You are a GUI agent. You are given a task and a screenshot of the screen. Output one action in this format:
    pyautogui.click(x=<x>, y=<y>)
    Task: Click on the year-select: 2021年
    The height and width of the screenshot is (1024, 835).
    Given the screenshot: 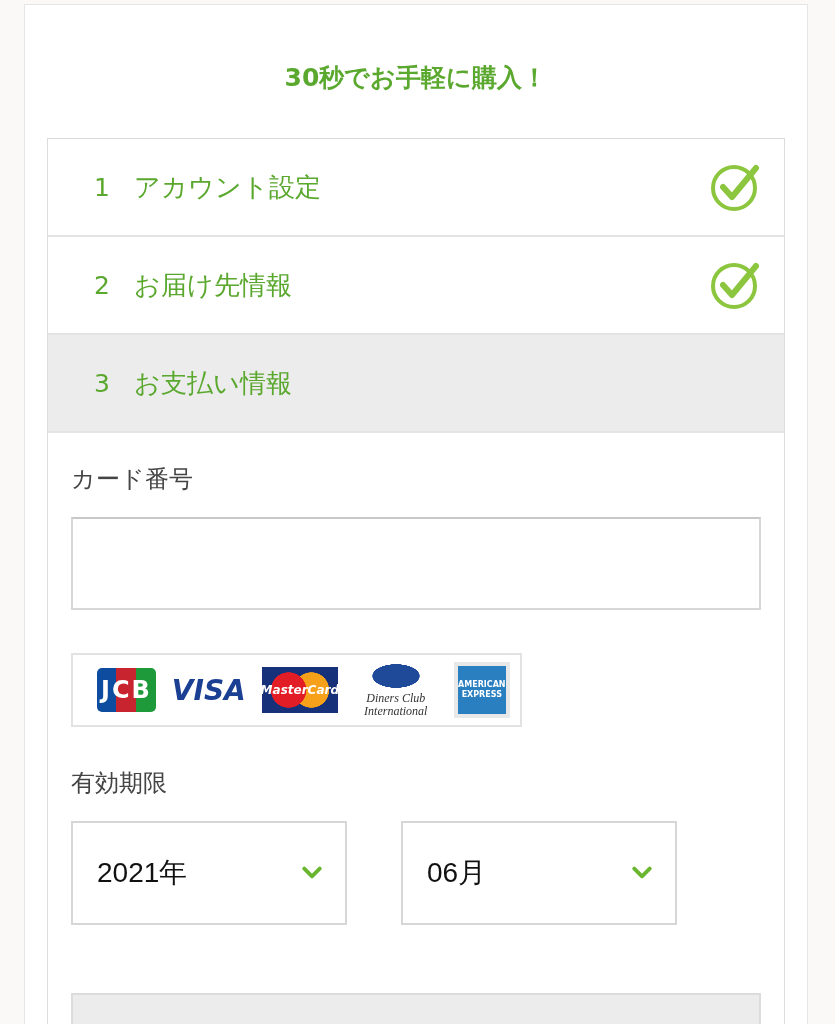 What is the action you would take?
    pyautogui.click(x=209, y=873)
    